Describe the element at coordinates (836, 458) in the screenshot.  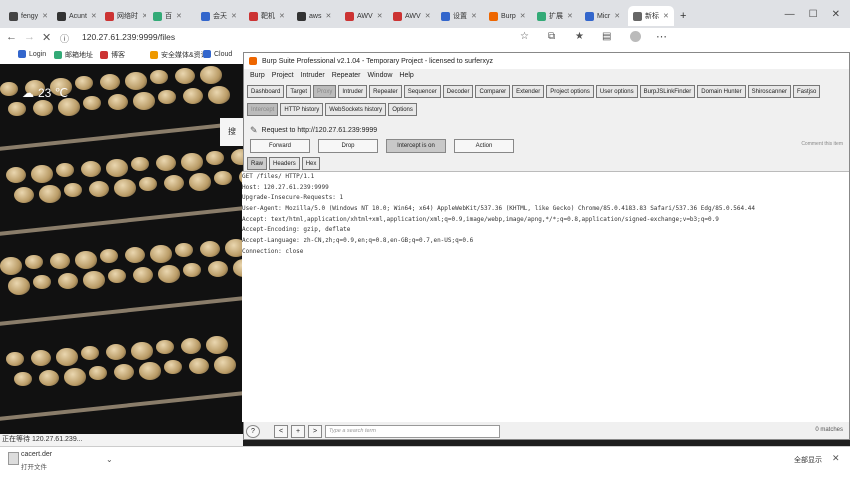
I see `close-downloads-icon: ✕` at that location.